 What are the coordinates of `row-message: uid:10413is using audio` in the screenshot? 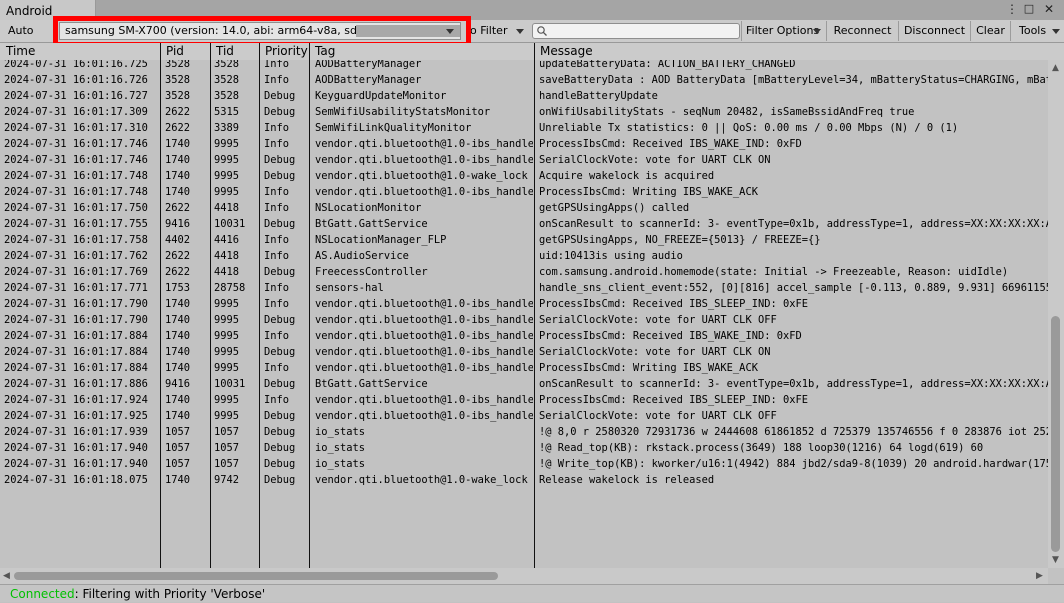 It's located at (611, 256).